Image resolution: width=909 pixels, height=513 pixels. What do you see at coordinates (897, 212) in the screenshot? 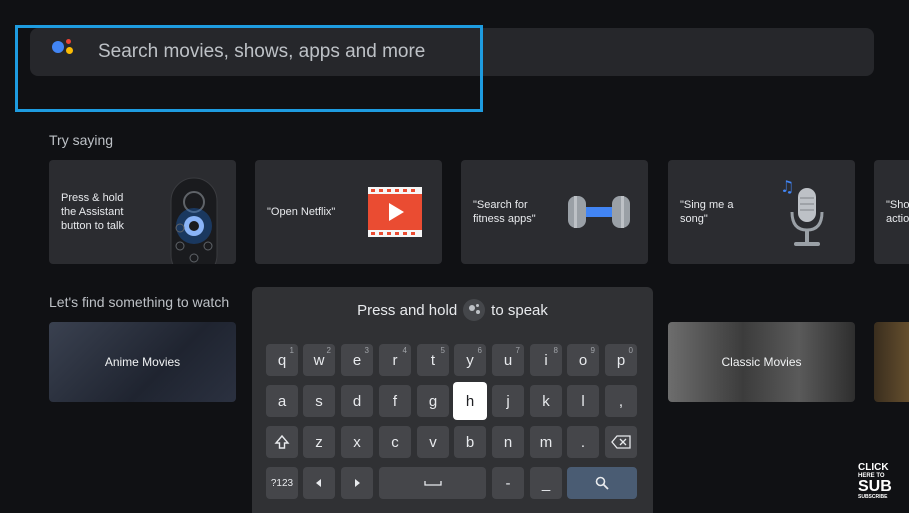
I see `suggestion-text: "Sho actio` at bounding box center [897, 212].